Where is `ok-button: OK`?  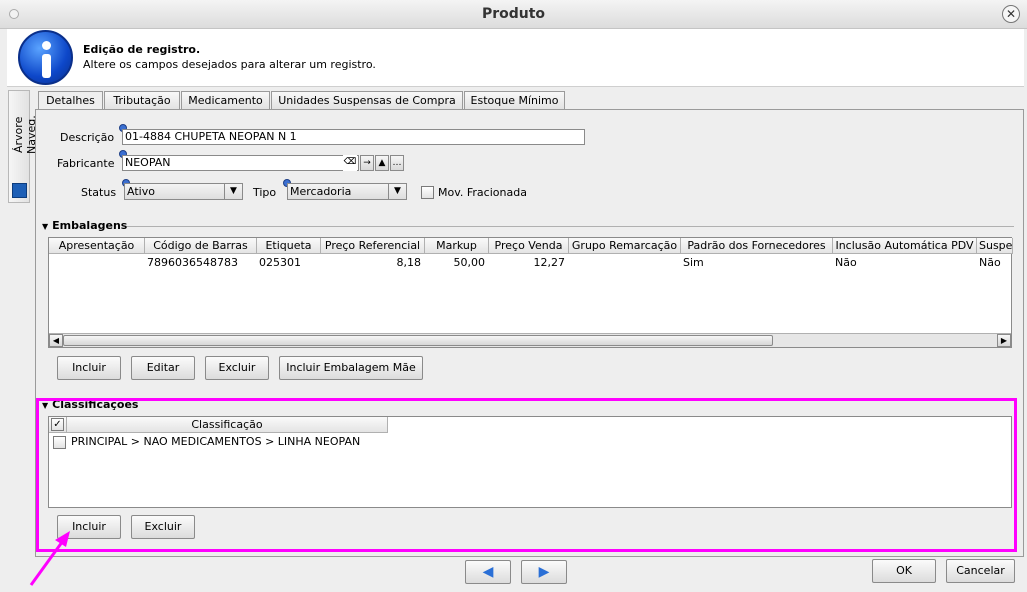
ok-button: OK is located at coordinates (904, 571).